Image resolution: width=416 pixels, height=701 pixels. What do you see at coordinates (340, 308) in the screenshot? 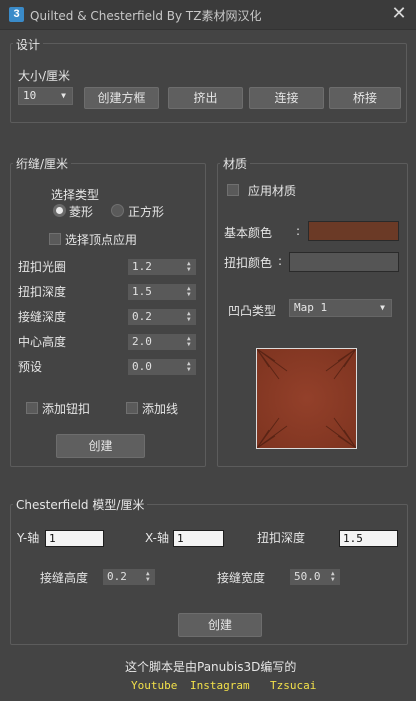
I see `bump-type-dropdown: Map 1 ▼` at bounding box center [340, 308].